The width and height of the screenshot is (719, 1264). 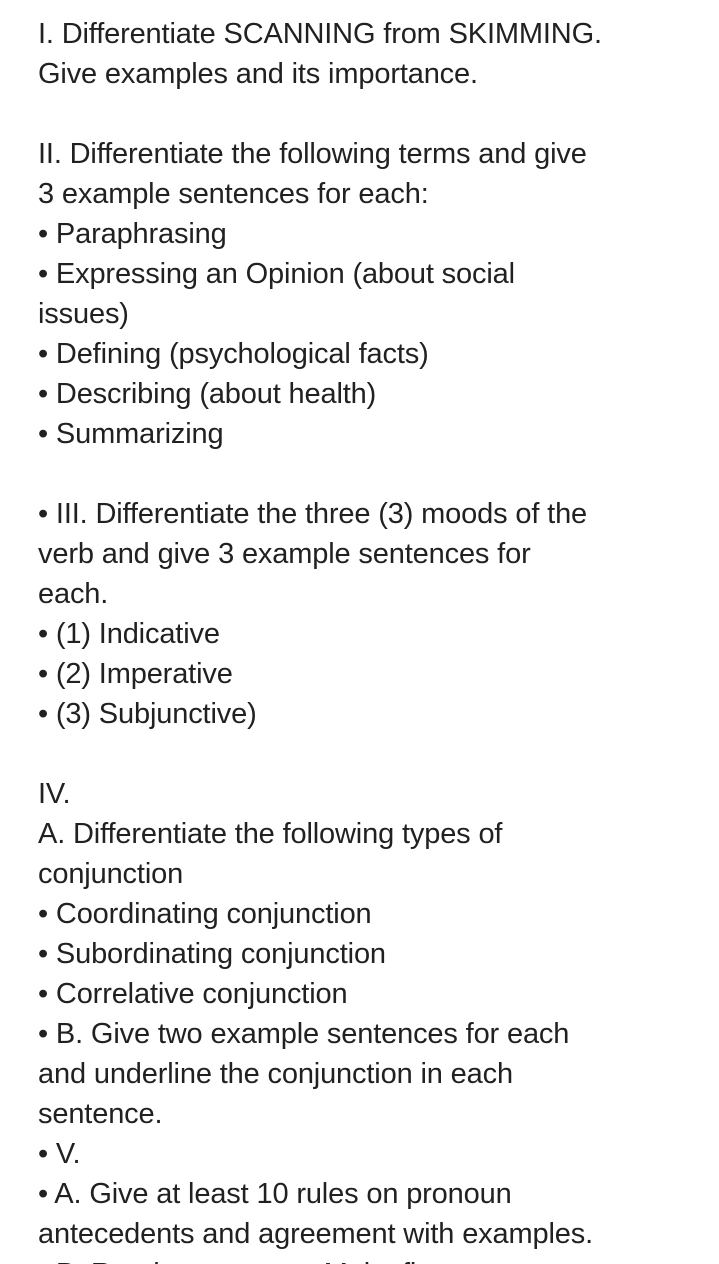 I want to click on bullet-line: • (2) Imperative, so click(x=135, y=674).